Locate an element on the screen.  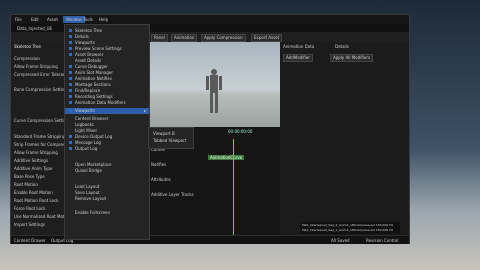
menu-asset: Asset is located at coordinates (52, 19).